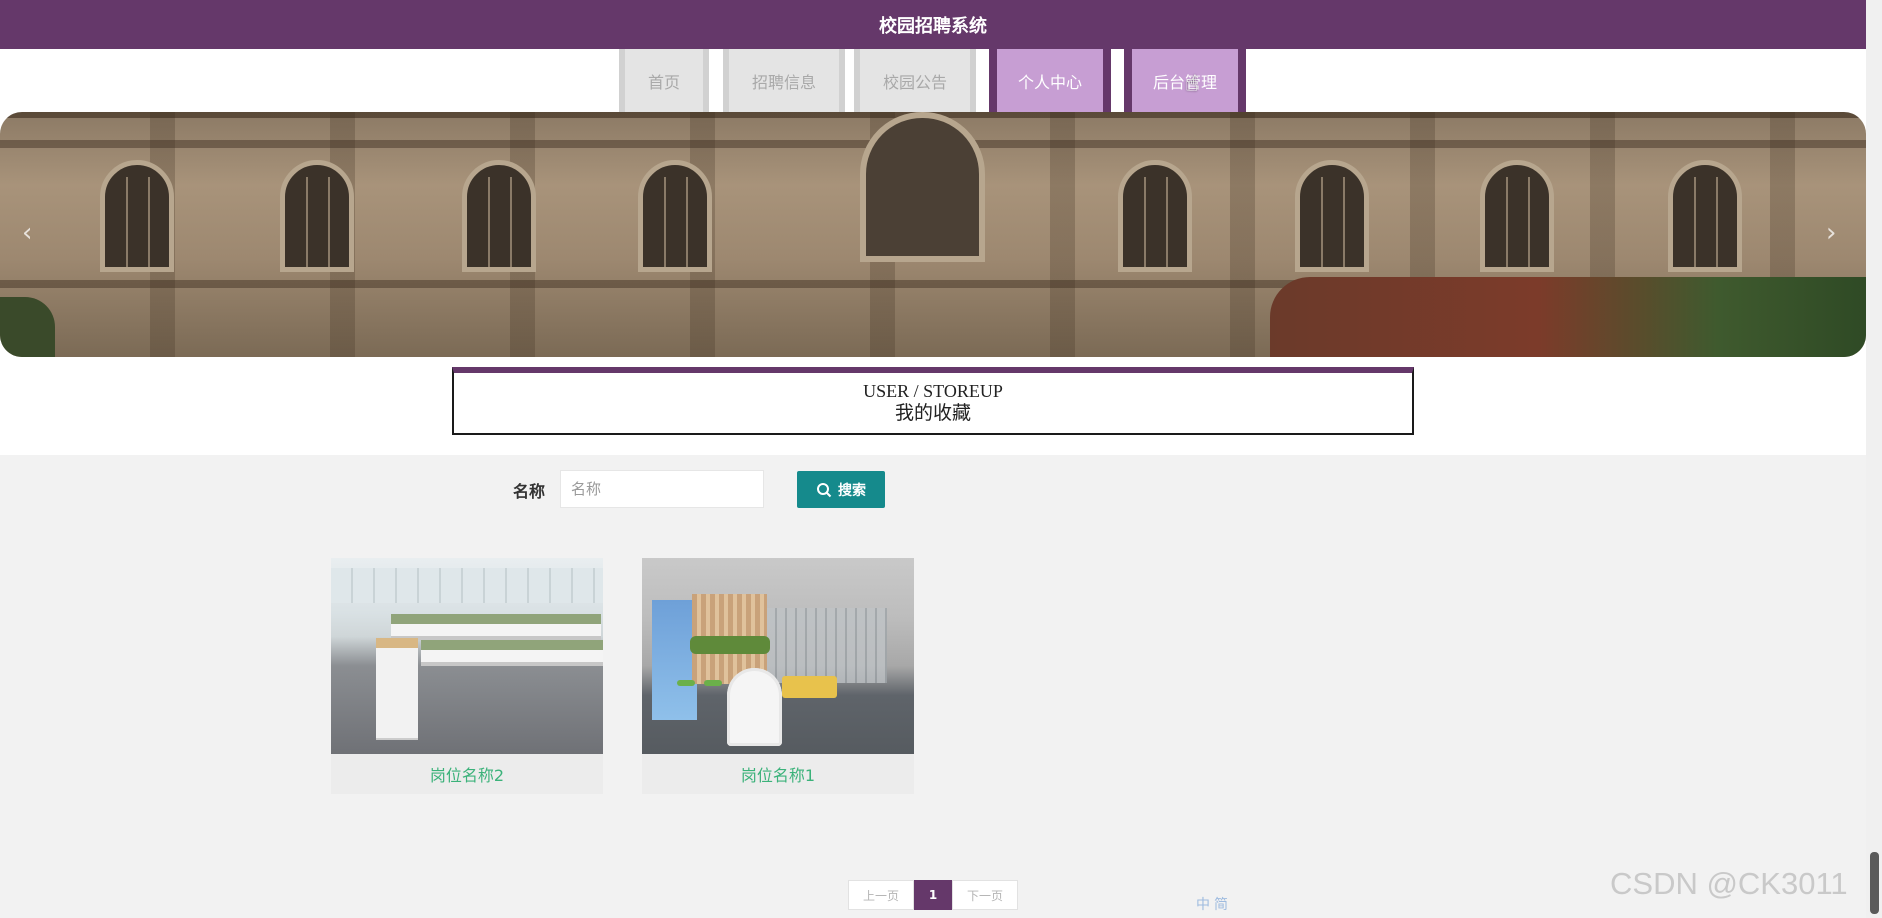 Image resolution: width=1882 pixels, height=918 pixels. Describe the element at coordinates (1874, 459) in the screenshot. I see `vertical-scrollbar` at that location.